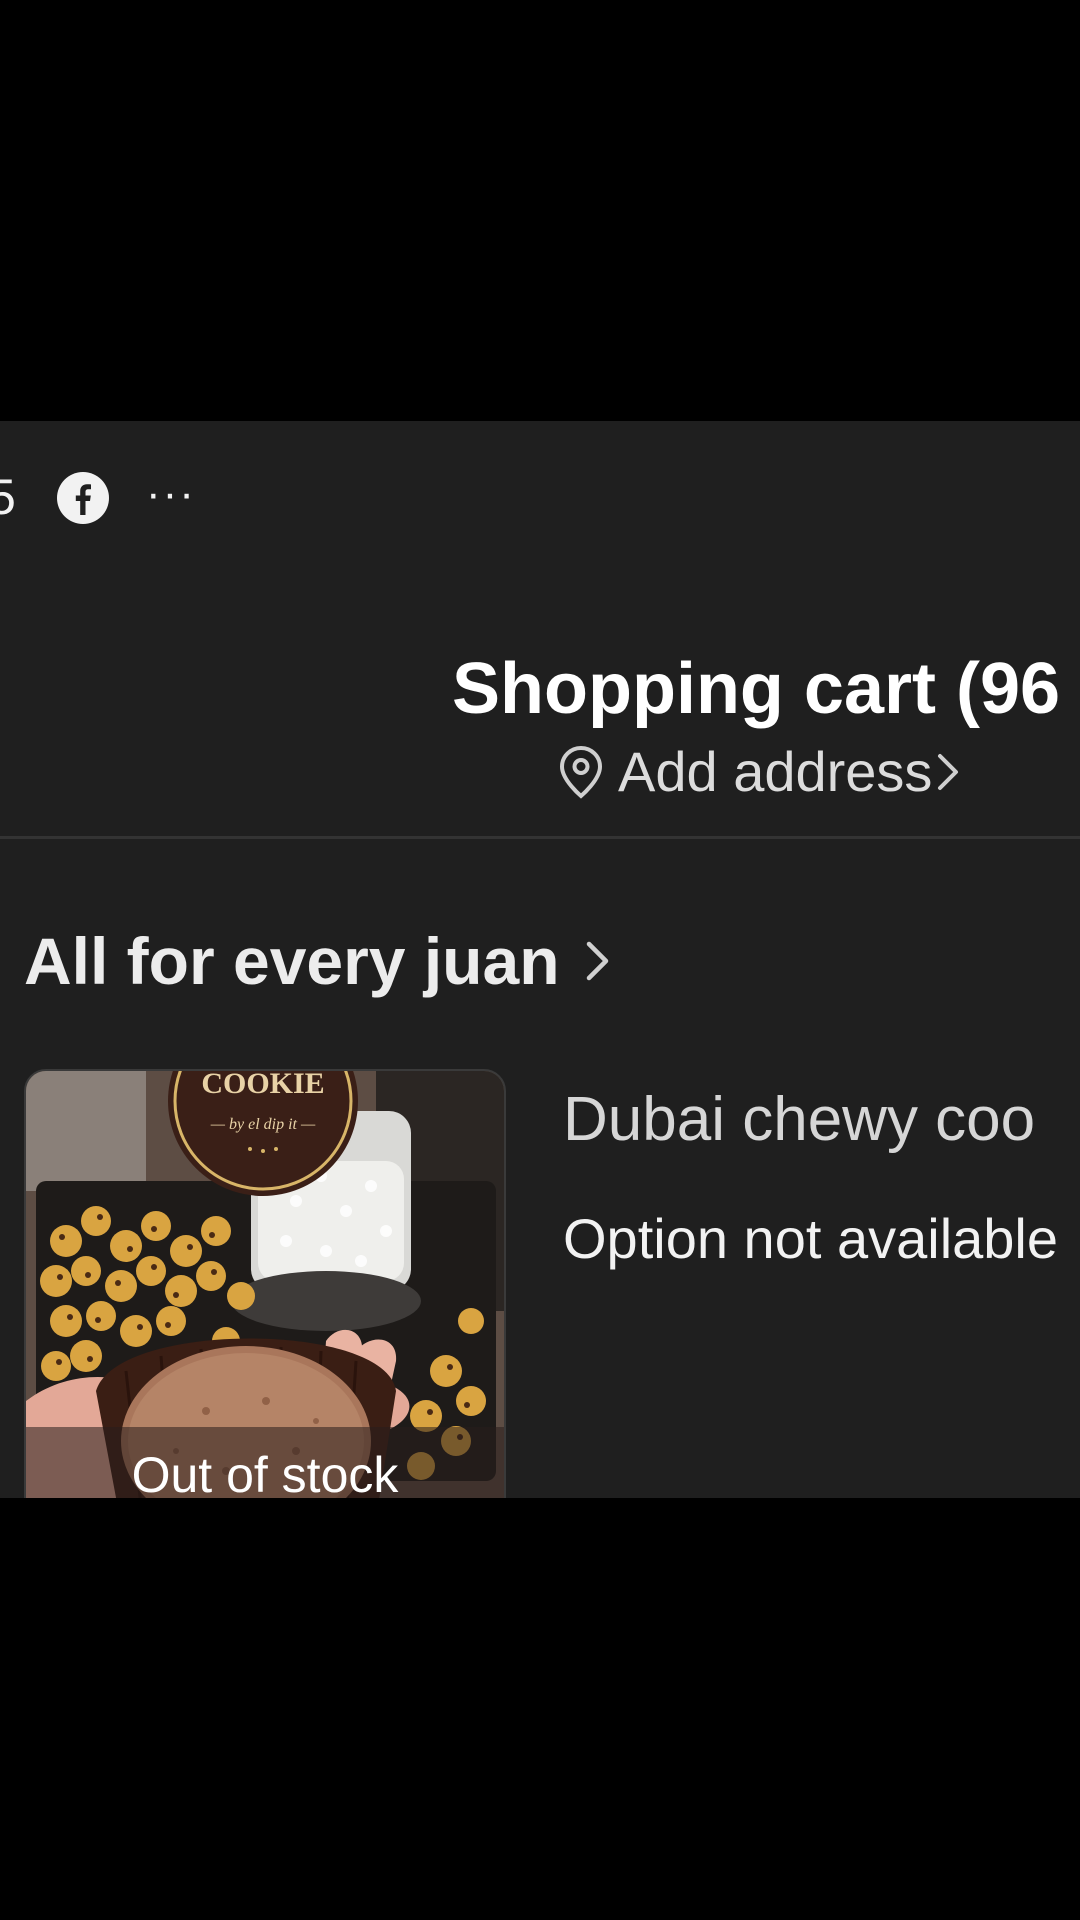 The height and width of the screenshot is (1920, 1080). What do you see at coordinates (775, 771) in the screenshot?
I see `add-address-label: Add address` at bounding box center [775, 771].